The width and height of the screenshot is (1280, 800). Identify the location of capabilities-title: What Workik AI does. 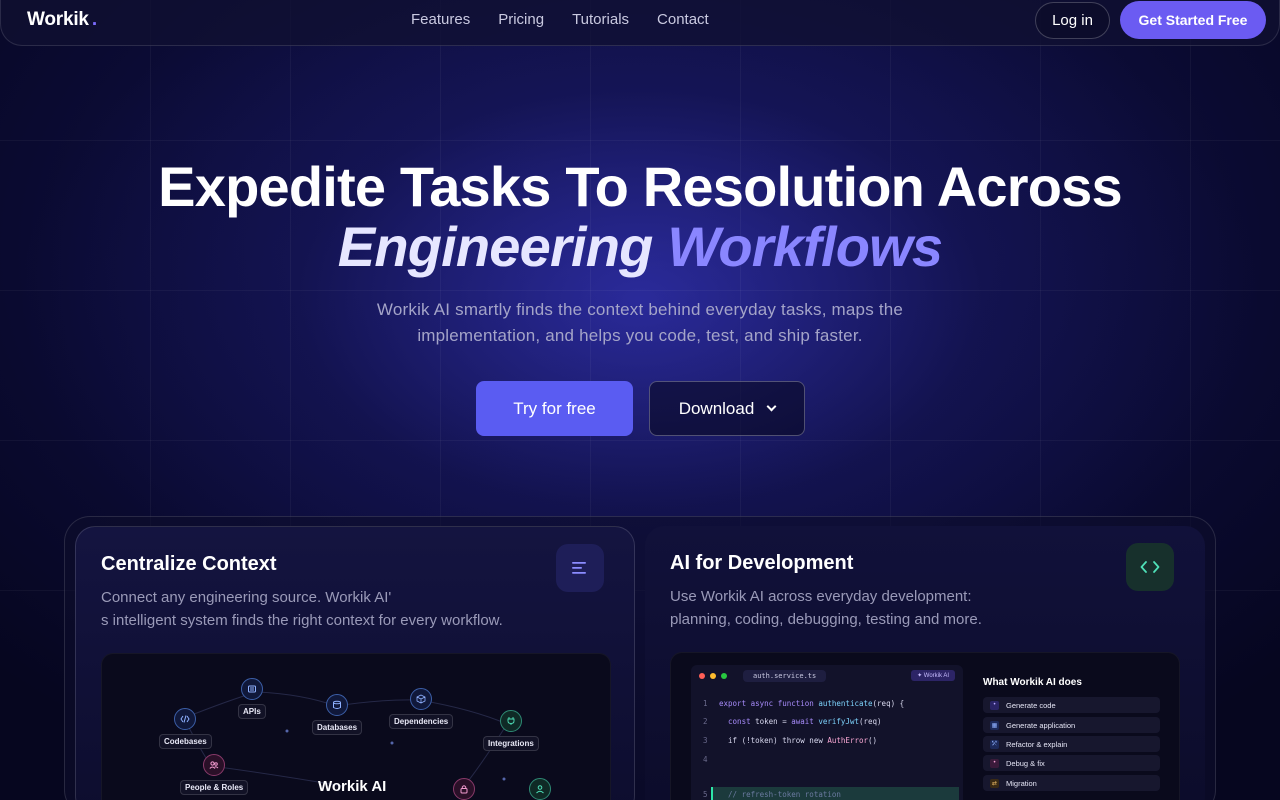
(1032, 682).